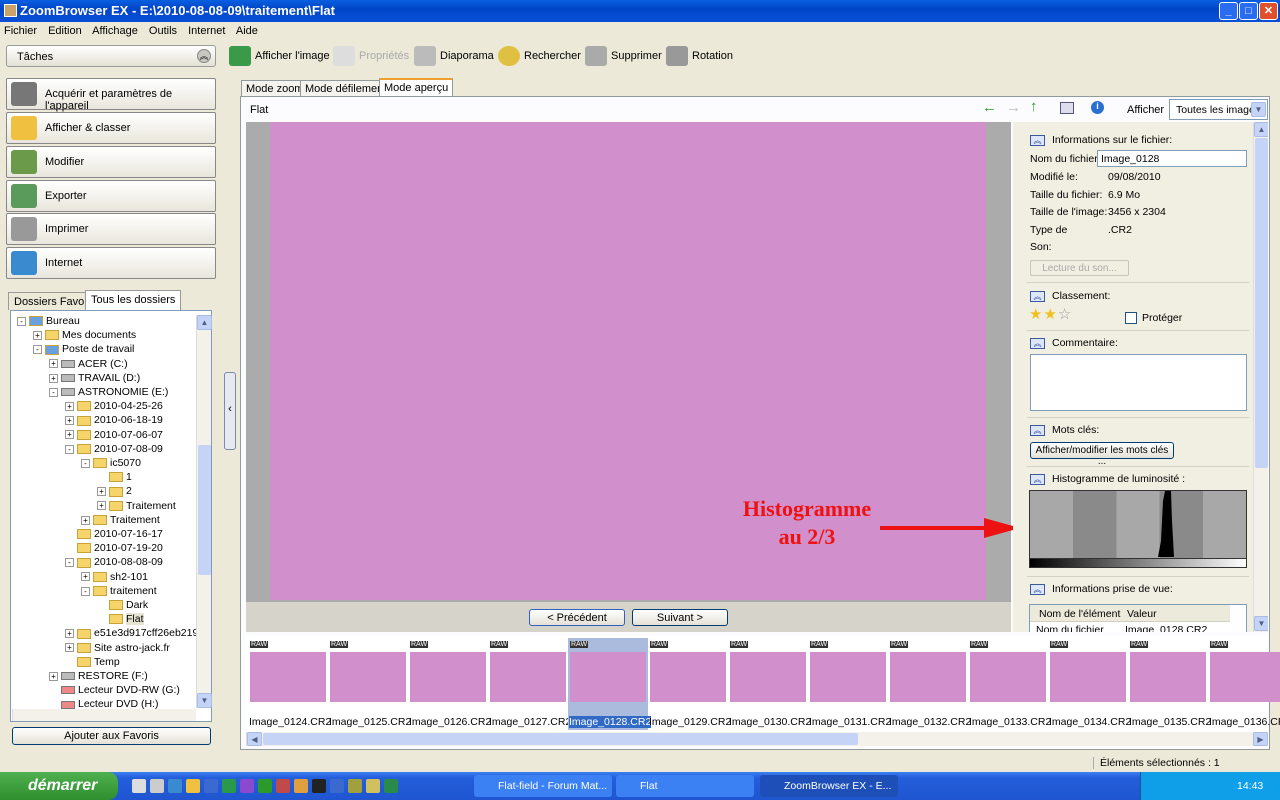 This screenshot has height=800, width=1280. What do you see at coordinates (114, 492) in the screenshot?
I see `tree-node: +2` at bounding box center [114, 492].